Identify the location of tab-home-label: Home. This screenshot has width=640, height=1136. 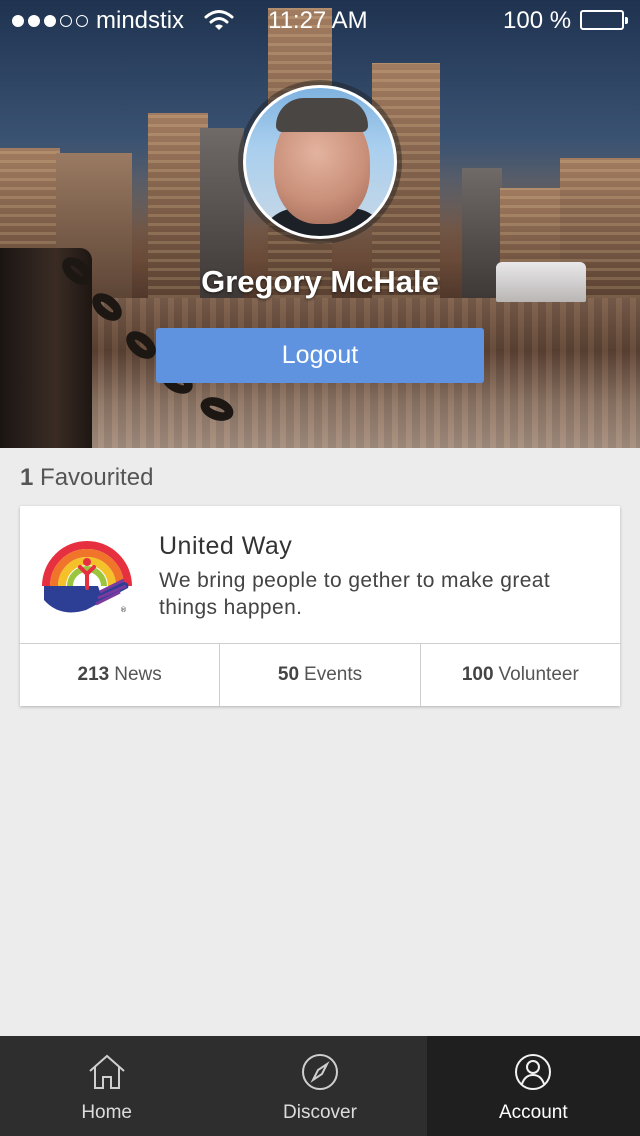
(106, 1112).